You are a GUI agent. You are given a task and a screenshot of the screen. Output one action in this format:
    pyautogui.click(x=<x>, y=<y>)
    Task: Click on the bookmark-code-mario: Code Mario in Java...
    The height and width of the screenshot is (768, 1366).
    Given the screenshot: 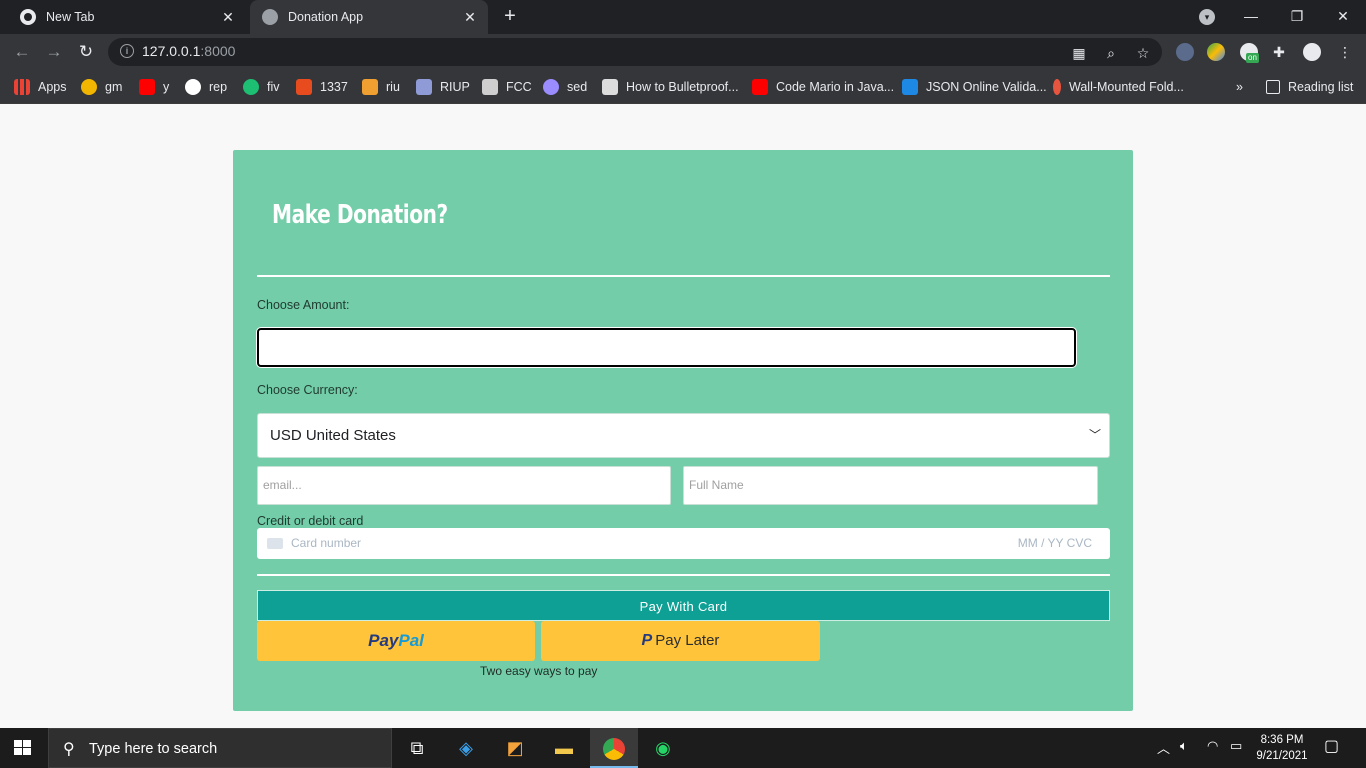 What is the action you would take?
    pyautogui.click(x=823, y=87)
    